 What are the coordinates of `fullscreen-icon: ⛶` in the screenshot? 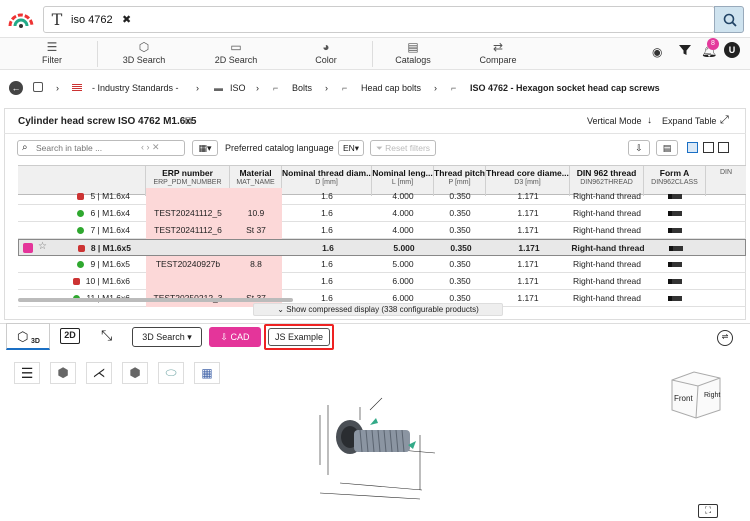 It's located at (708, 511).